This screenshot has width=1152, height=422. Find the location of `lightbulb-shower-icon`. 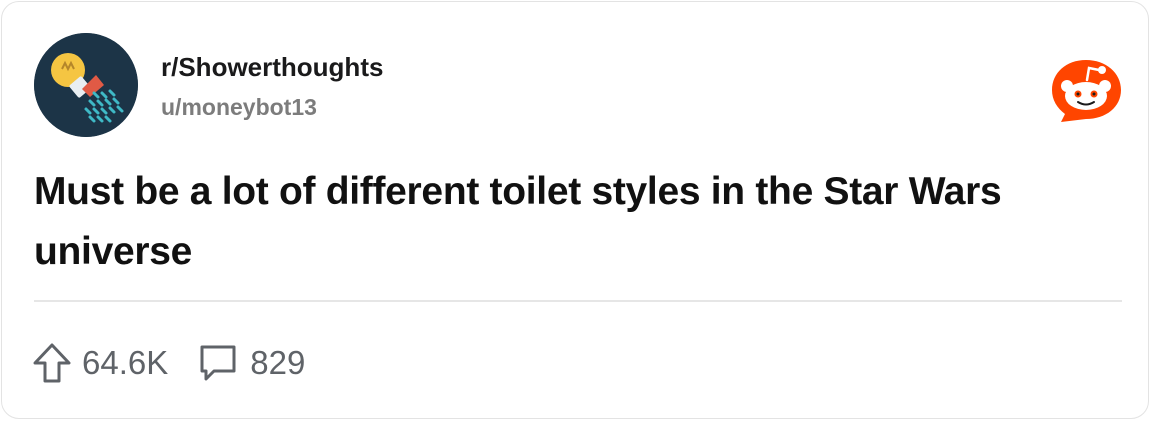

lightbulb-shower-icon is located at coordinates (86, 85).